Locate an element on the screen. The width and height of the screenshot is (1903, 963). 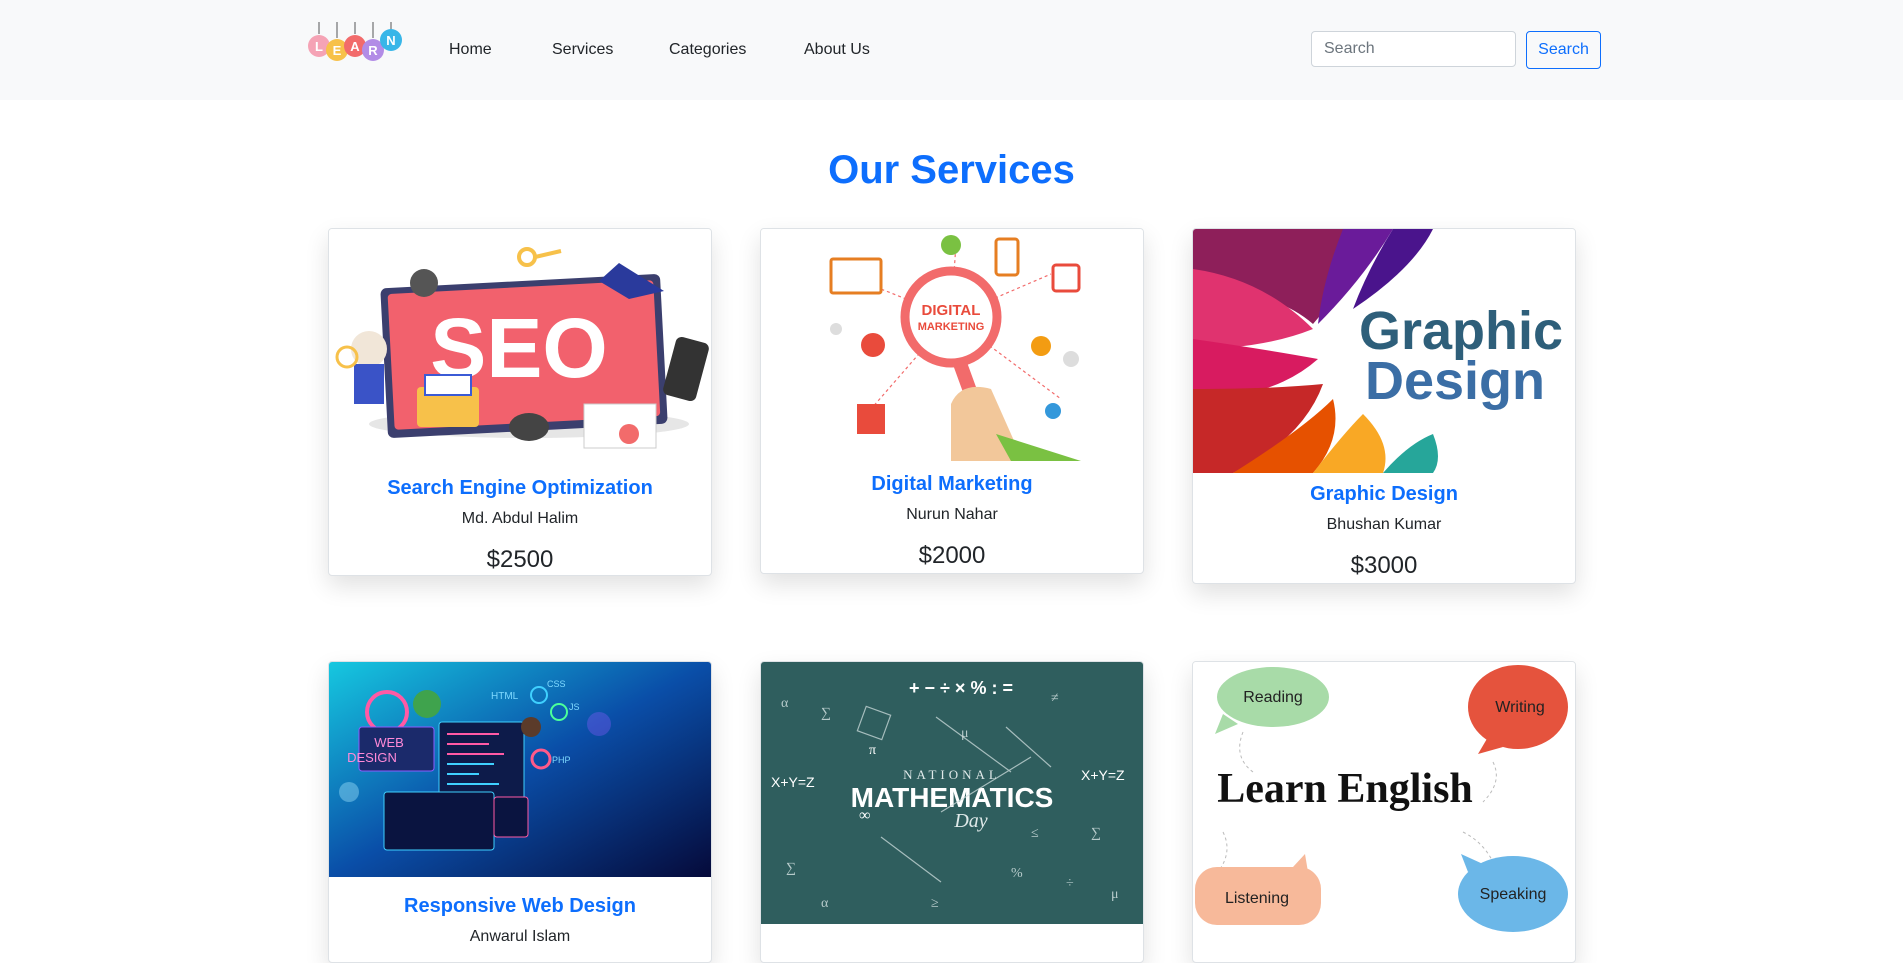
nav-services: Services is located at coordinates (582, 50).